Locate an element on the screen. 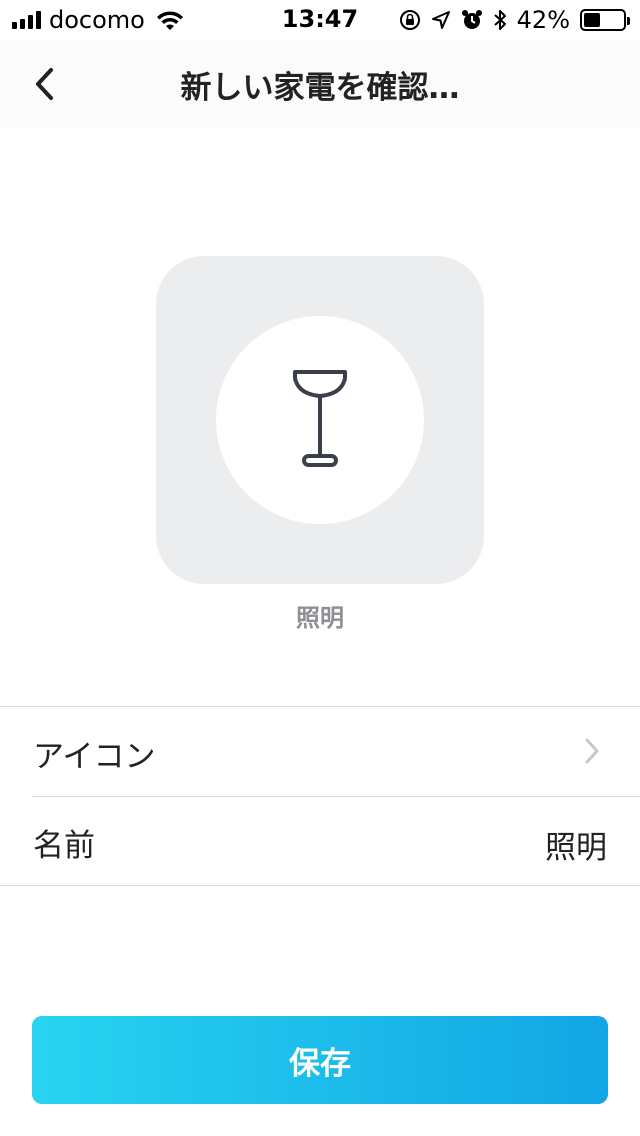 This screenshot has width=640, height=1136. status-right: 42% is located at coordinates (514, 20).